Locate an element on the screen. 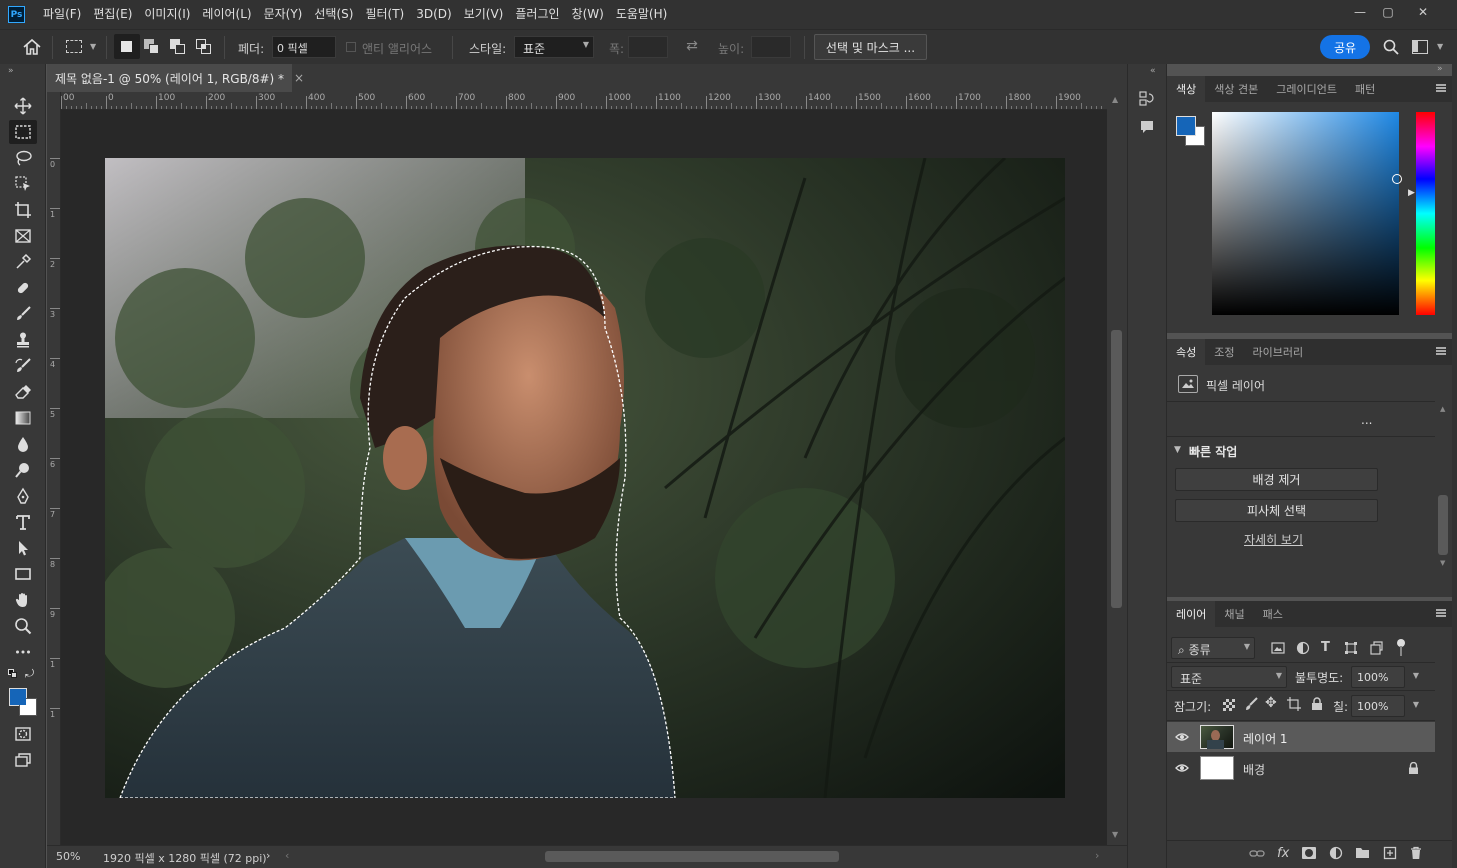 The width and height of the screenshot is (1457, 868). comments-panel-icon is located at coordinates (1147, 127).